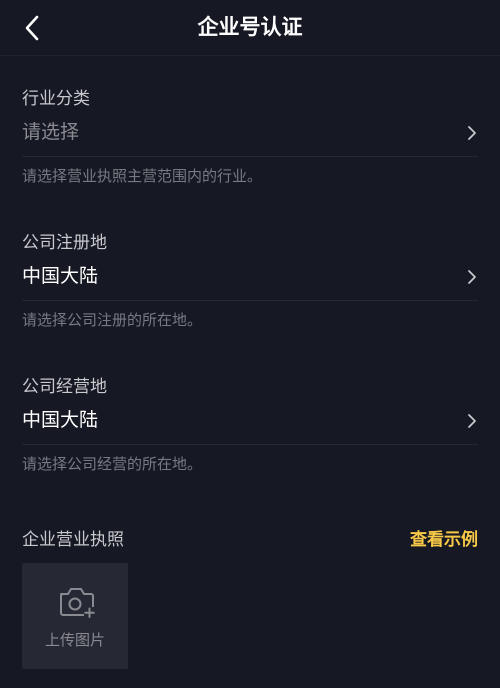  Describe the element at coordinates (250, 278) in the screenshot. I see `registration-select: 中国大陆` at that location.